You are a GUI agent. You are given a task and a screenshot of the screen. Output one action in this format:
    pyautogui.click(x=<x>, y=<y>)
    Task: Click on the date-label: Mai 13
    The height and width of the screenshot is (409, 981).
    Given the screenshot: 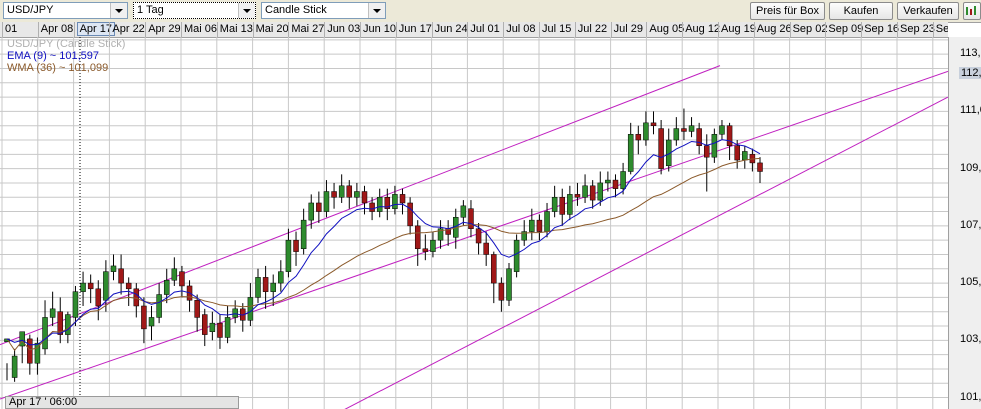 What is the action you would take?
    pyautogui.click(x=236, y=29)
    